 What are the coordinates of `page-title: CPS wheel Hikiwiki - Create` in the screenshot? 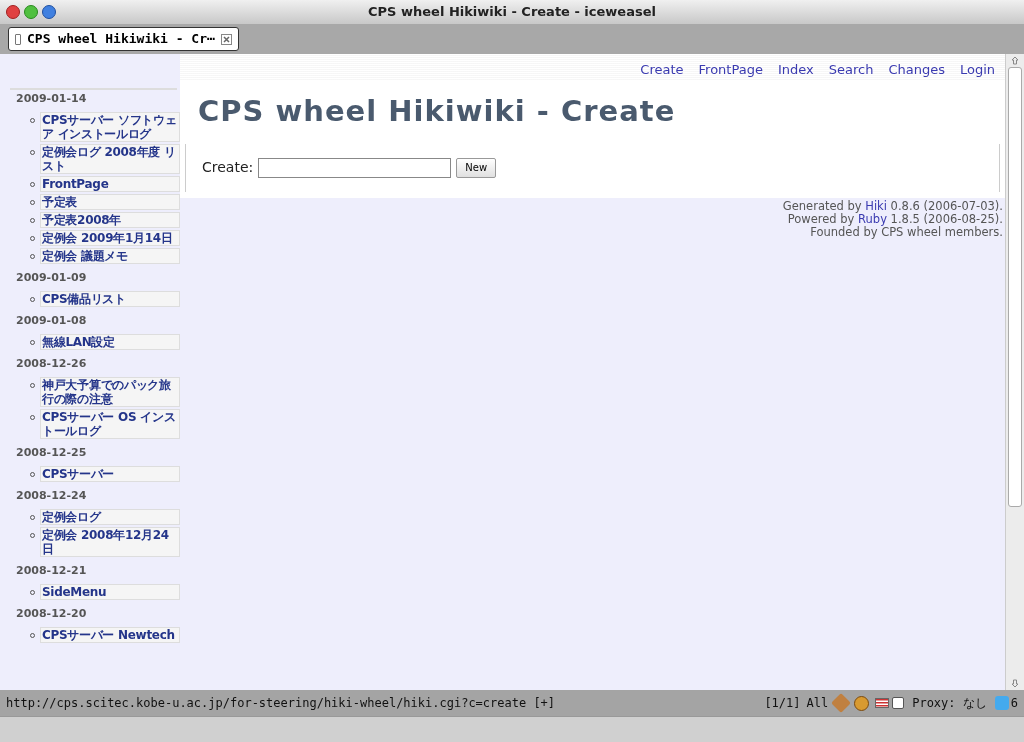 It's located at (437, 111).